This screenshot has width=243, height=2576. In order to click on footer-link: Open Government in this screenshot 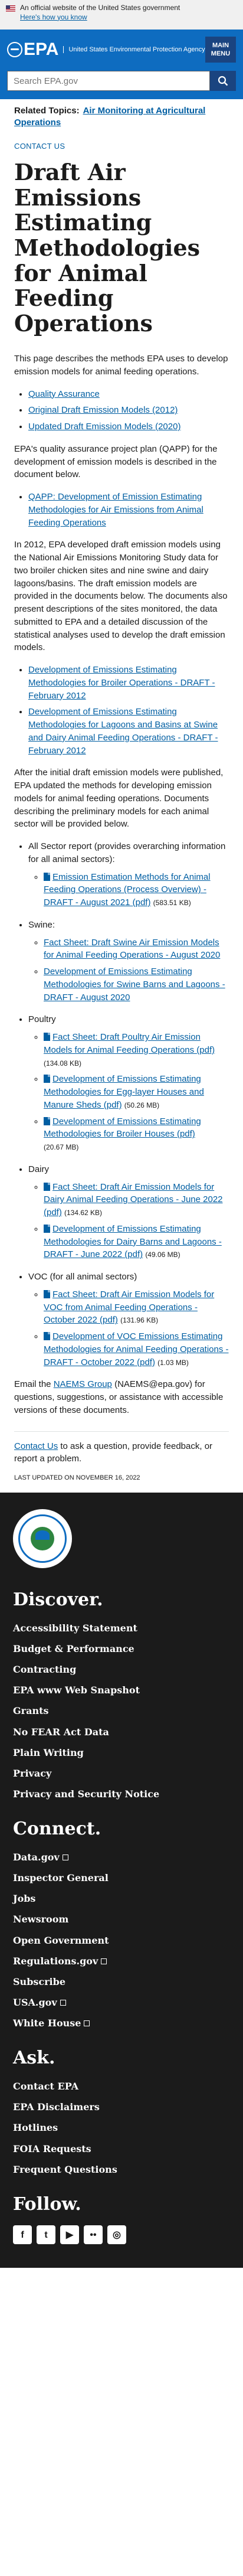, I will do `click(61, 1940)`.